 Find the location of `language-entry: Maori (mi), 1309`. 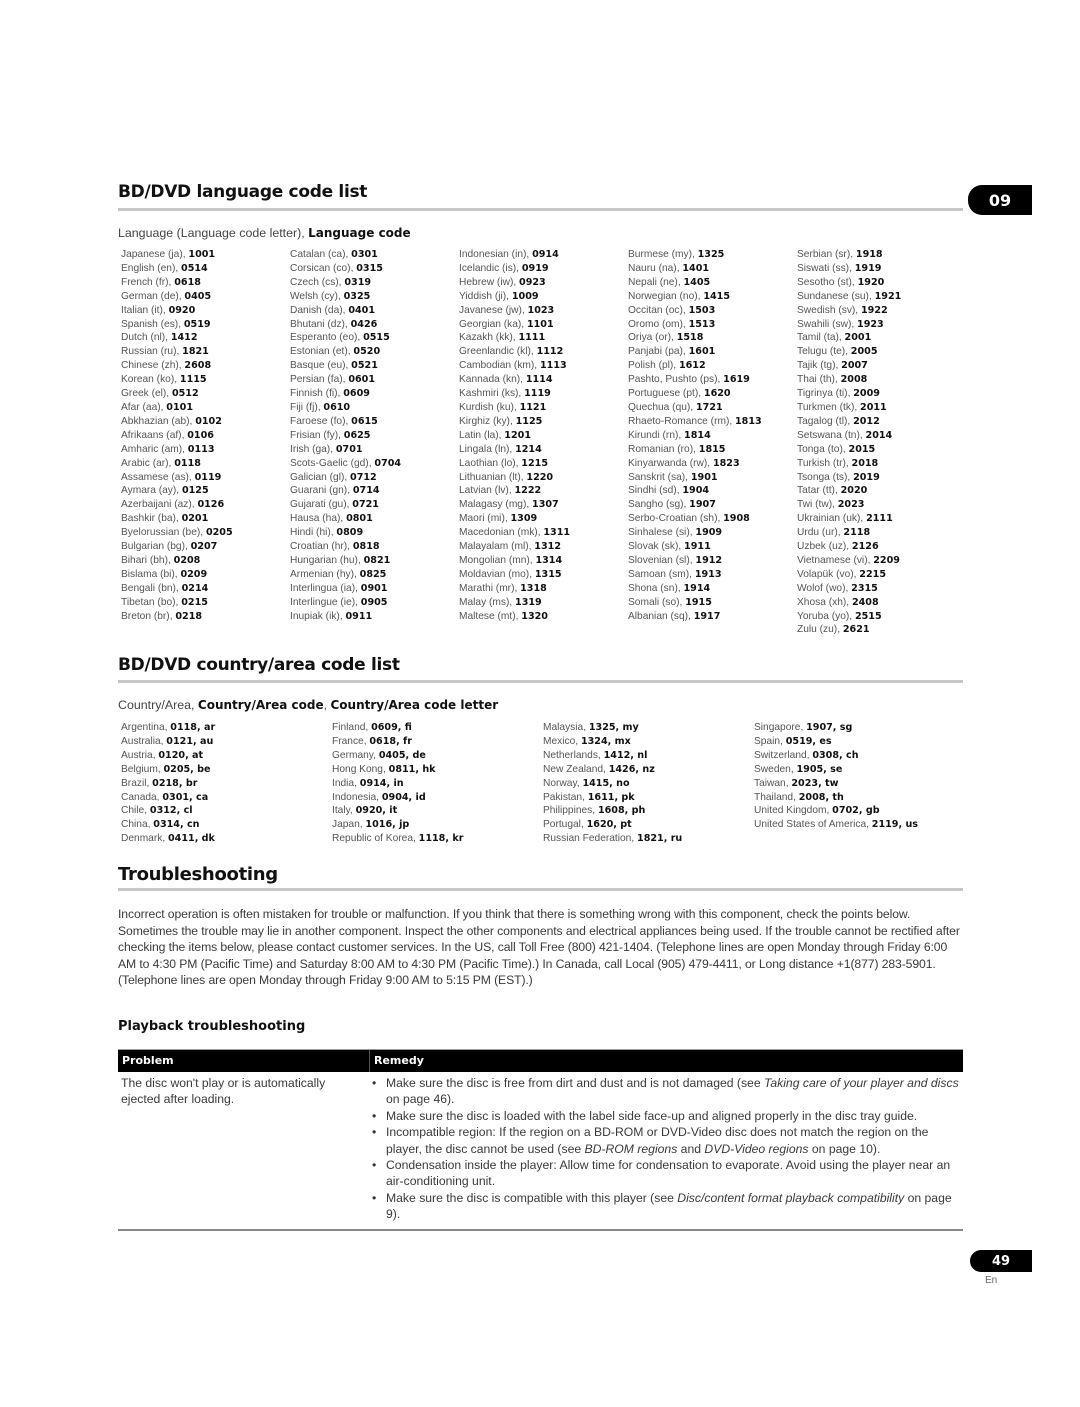

language-entry: Maori (mi), 1309 is located at coordinates (514, 519).